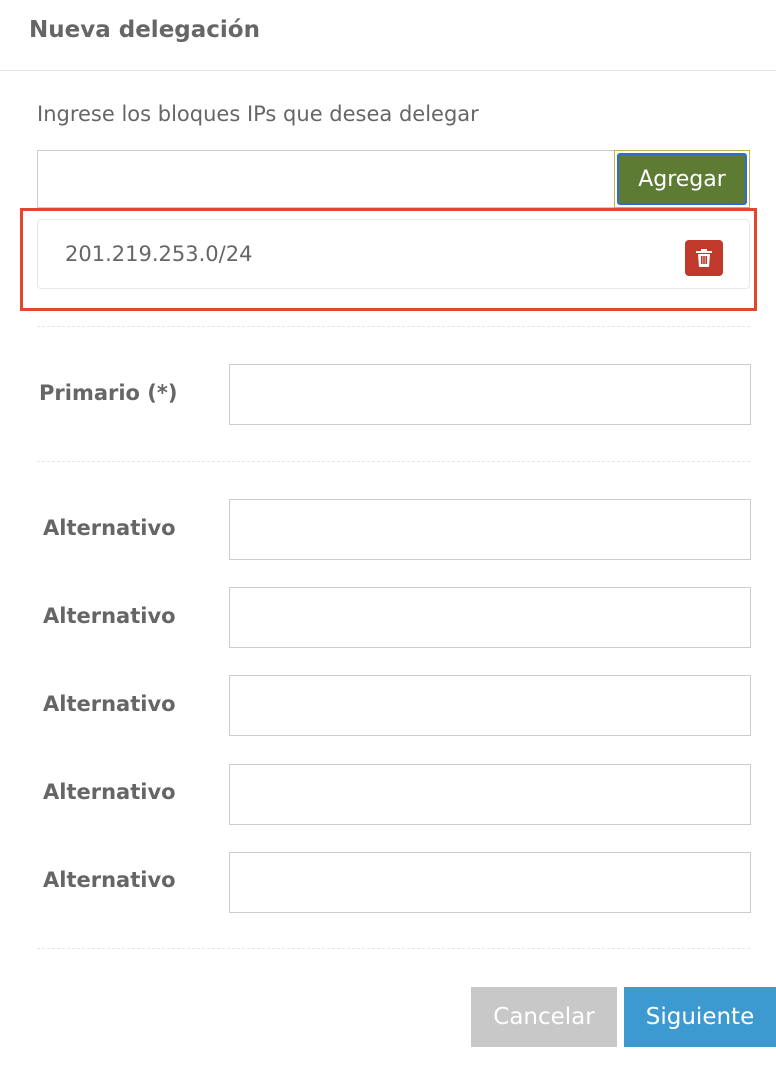  Describe the element at coordinates (144, 30) in the screenshot. I see `modal-title: Nueva delegación` at that location.